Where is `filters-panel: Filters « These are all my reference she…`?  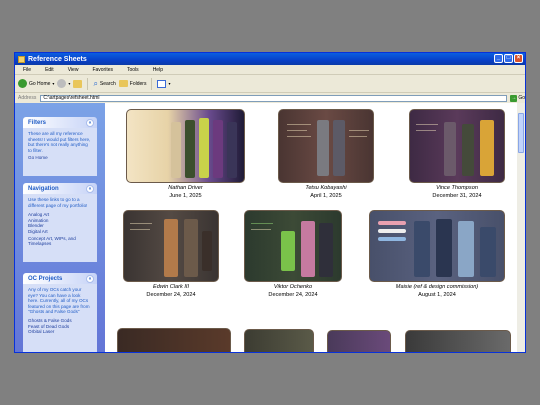 filters-panel: Filters « These are all my reference she… is located at coordinates (60, 146).